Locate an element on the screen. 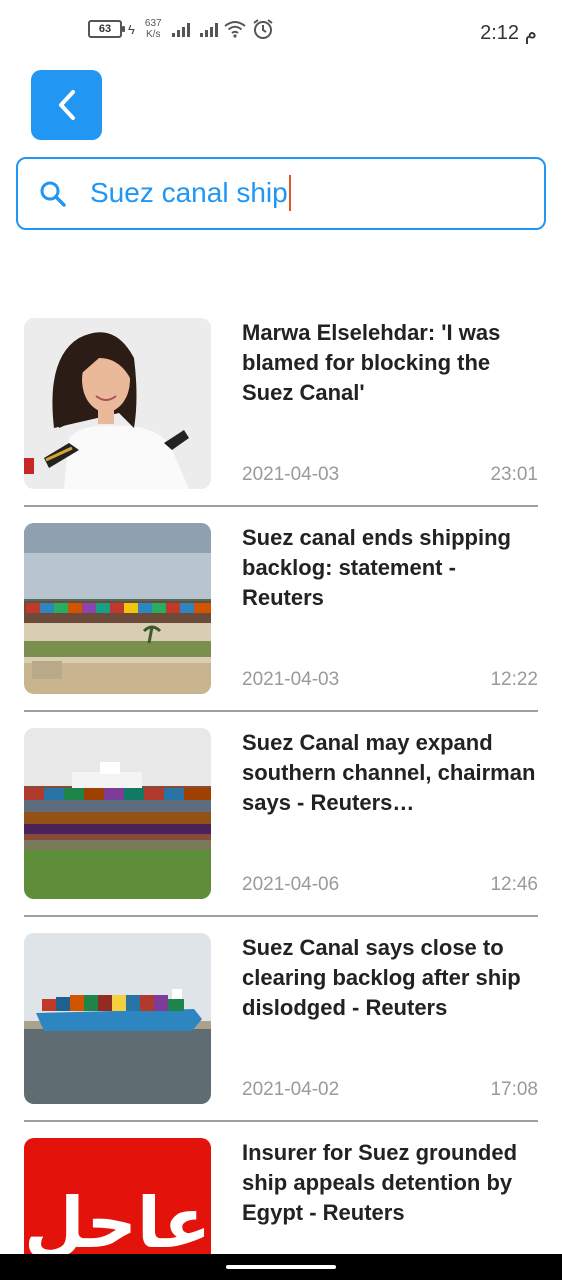 The image size is (562, 1280). article-time: 17:08 is located at coordinates (514, 1089).